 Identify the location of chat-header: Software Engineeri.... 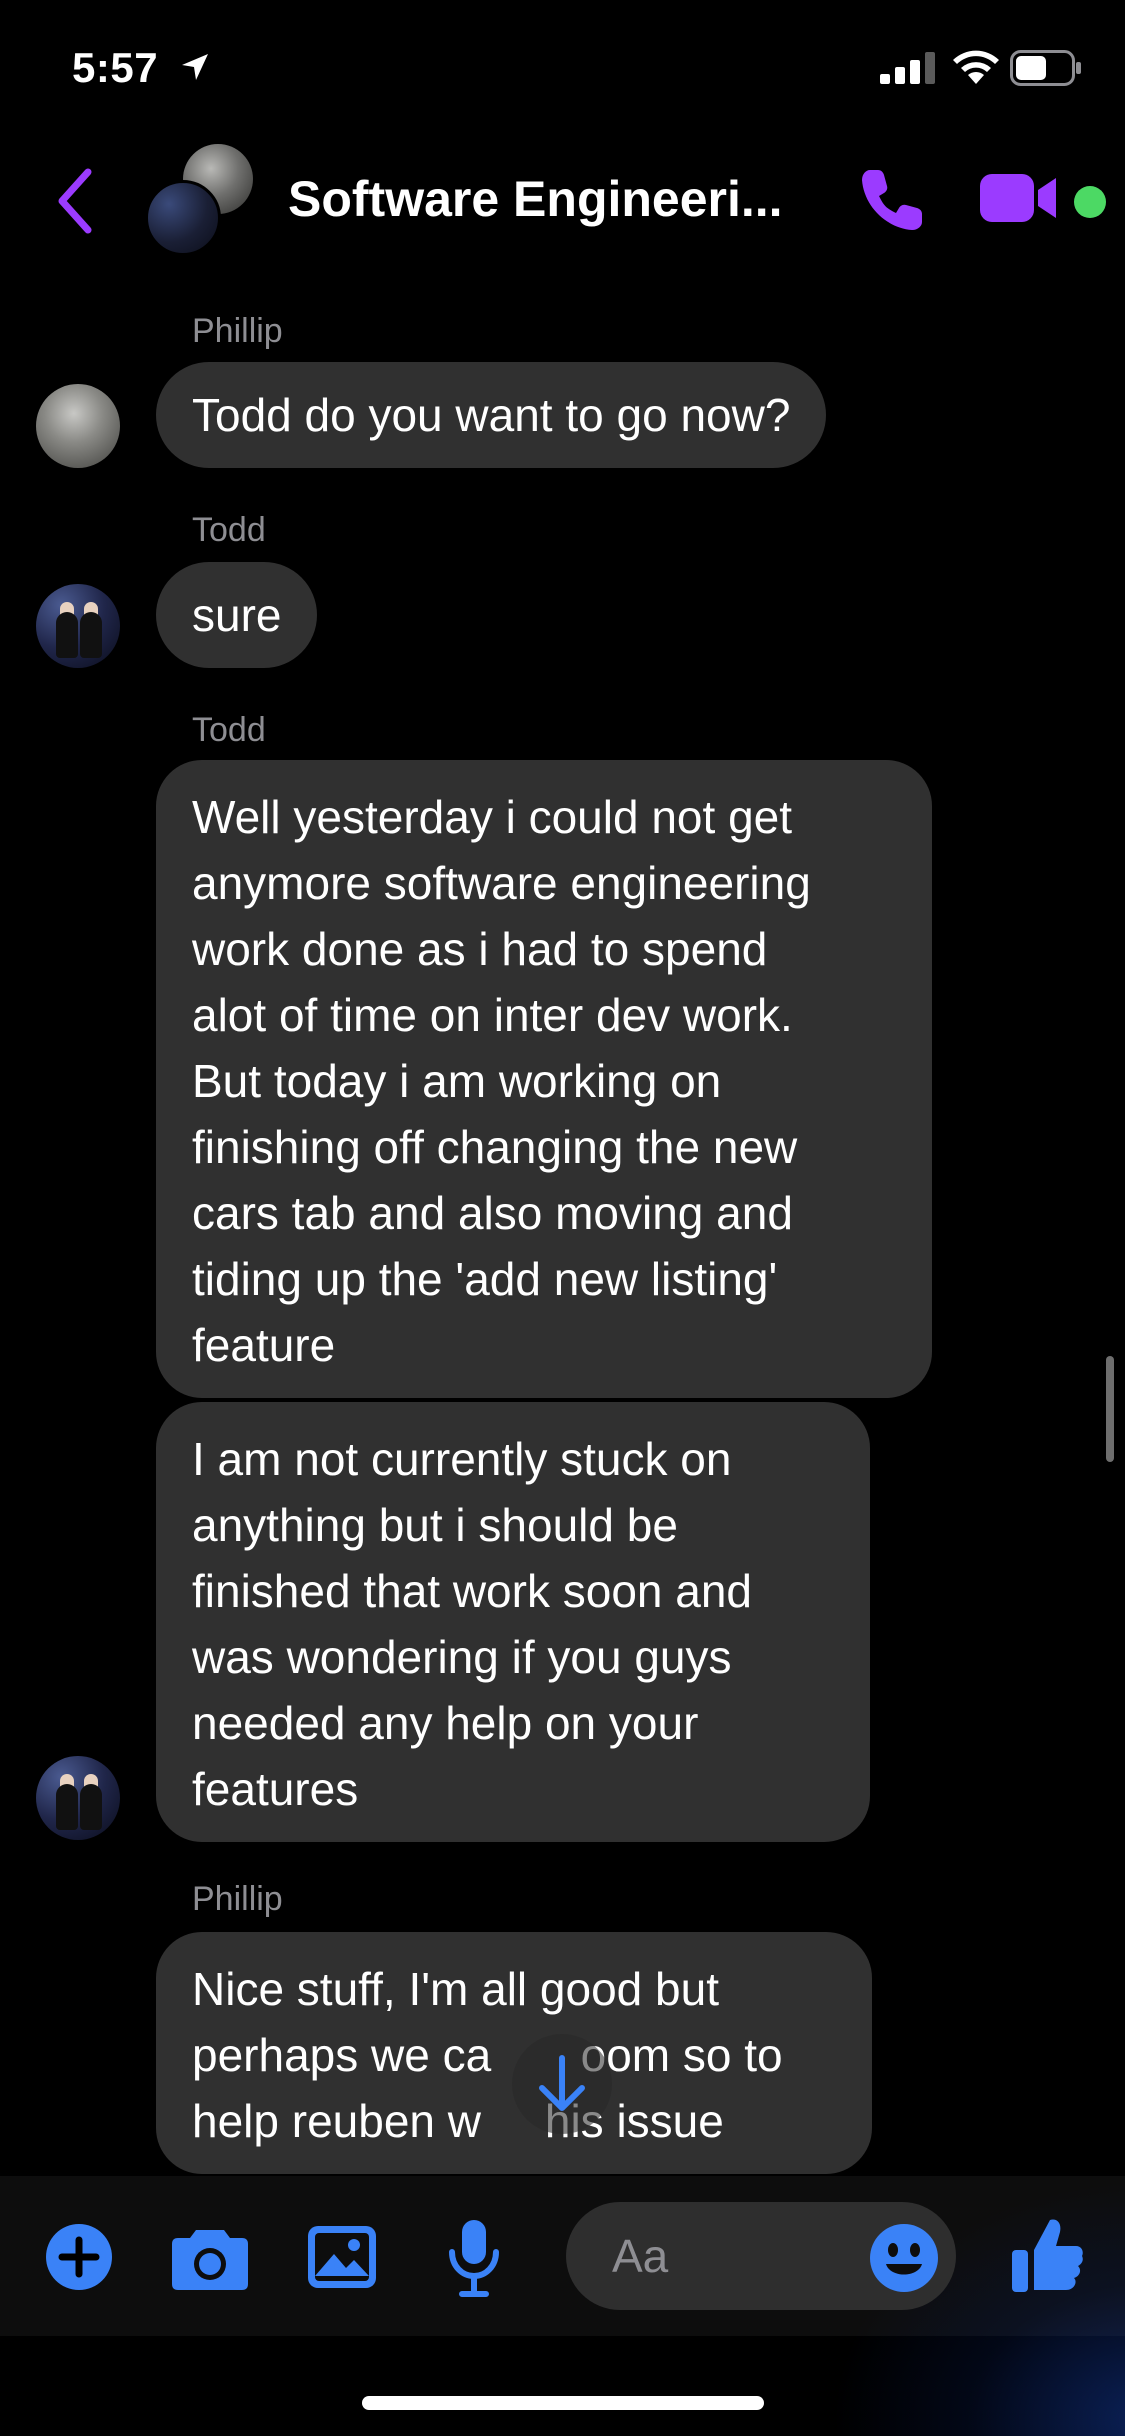
(562, 205).